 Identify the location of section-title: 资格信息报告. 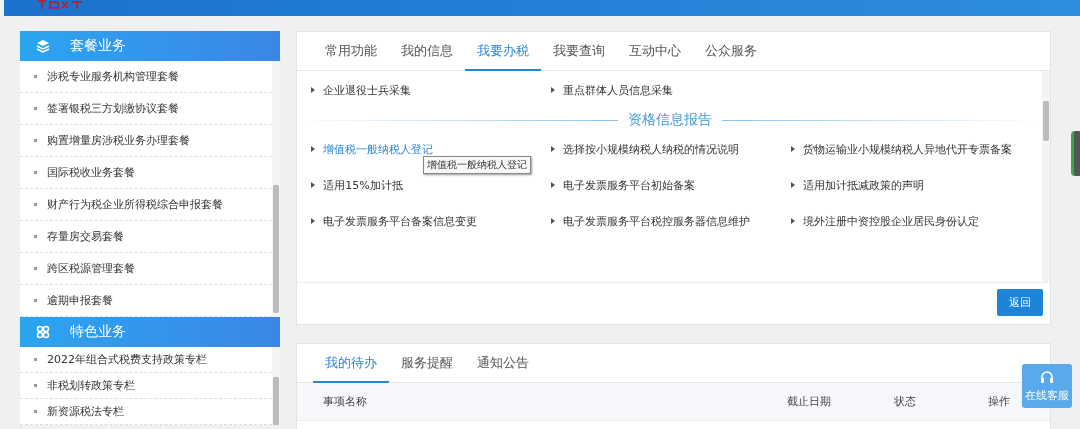
(669, 120).